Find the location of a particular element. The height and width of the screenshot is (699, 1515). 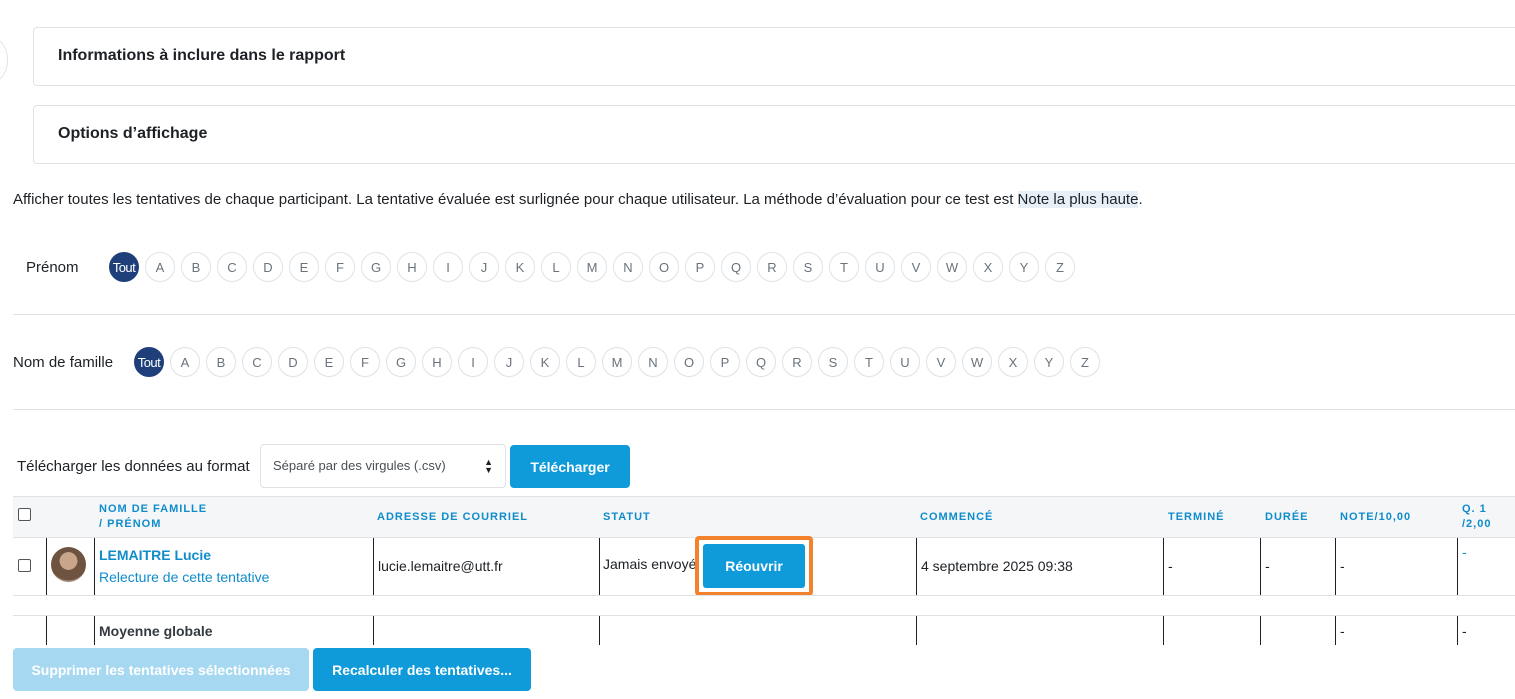

firstname-initial-l: L is located at coordinates (556, 267).